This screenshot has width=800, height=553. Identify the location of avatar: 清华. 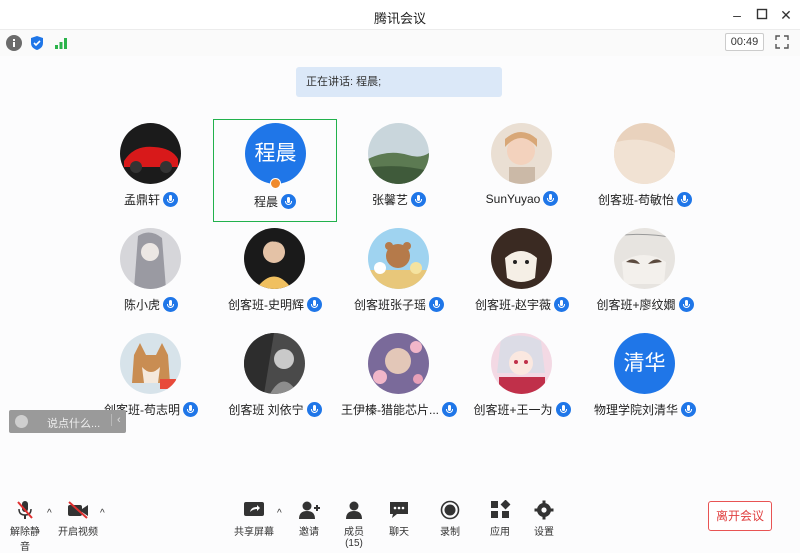
(644, 363).